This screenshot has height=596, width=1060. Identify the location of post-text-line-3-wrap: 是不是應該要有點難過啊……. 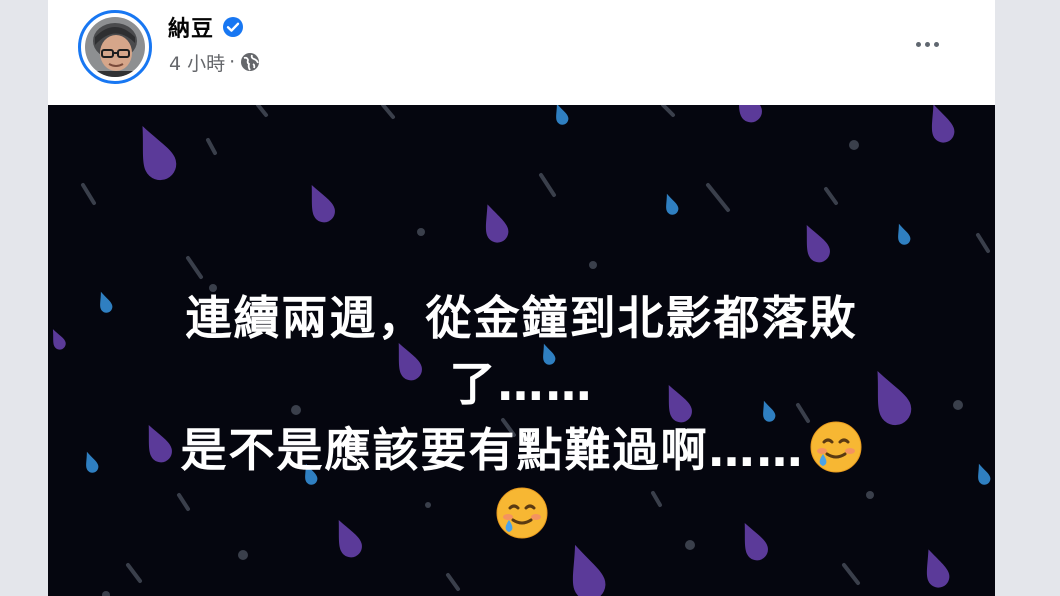
(521, 450).